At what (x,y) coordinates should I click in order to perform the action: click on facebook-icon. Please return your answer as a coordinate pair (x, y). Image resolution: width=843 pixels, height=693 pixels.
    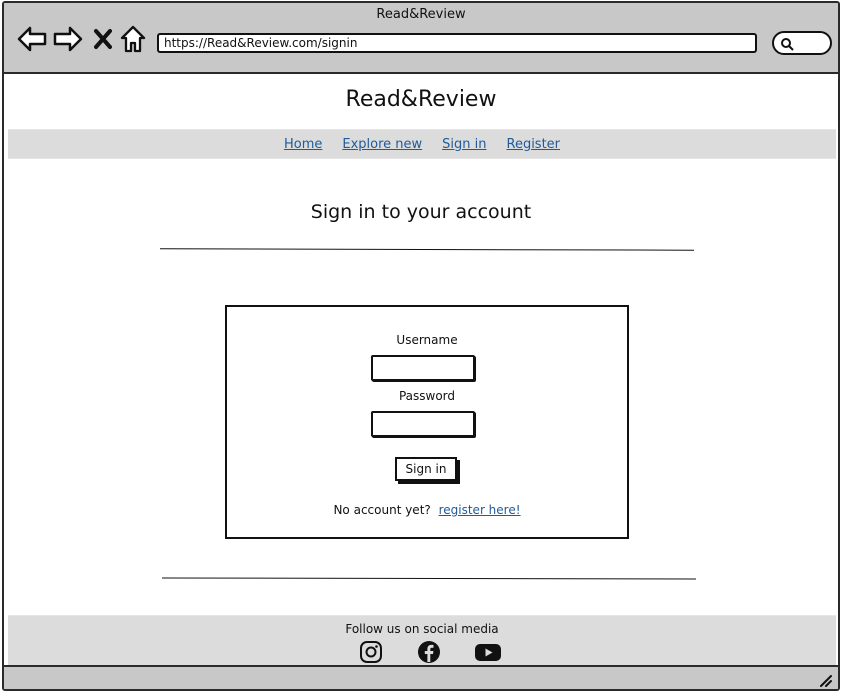
    Looking at the image, I should click on (429, 652).